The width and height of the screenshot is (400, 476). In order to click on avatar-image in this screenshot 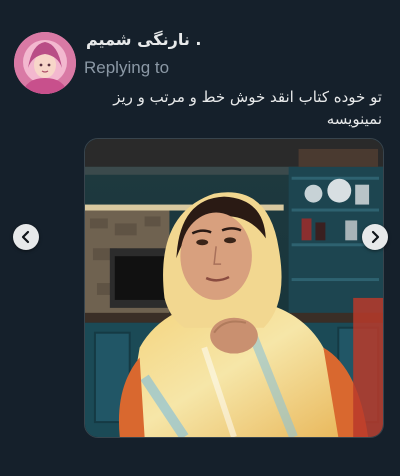, I will do `click(45, 63)`.